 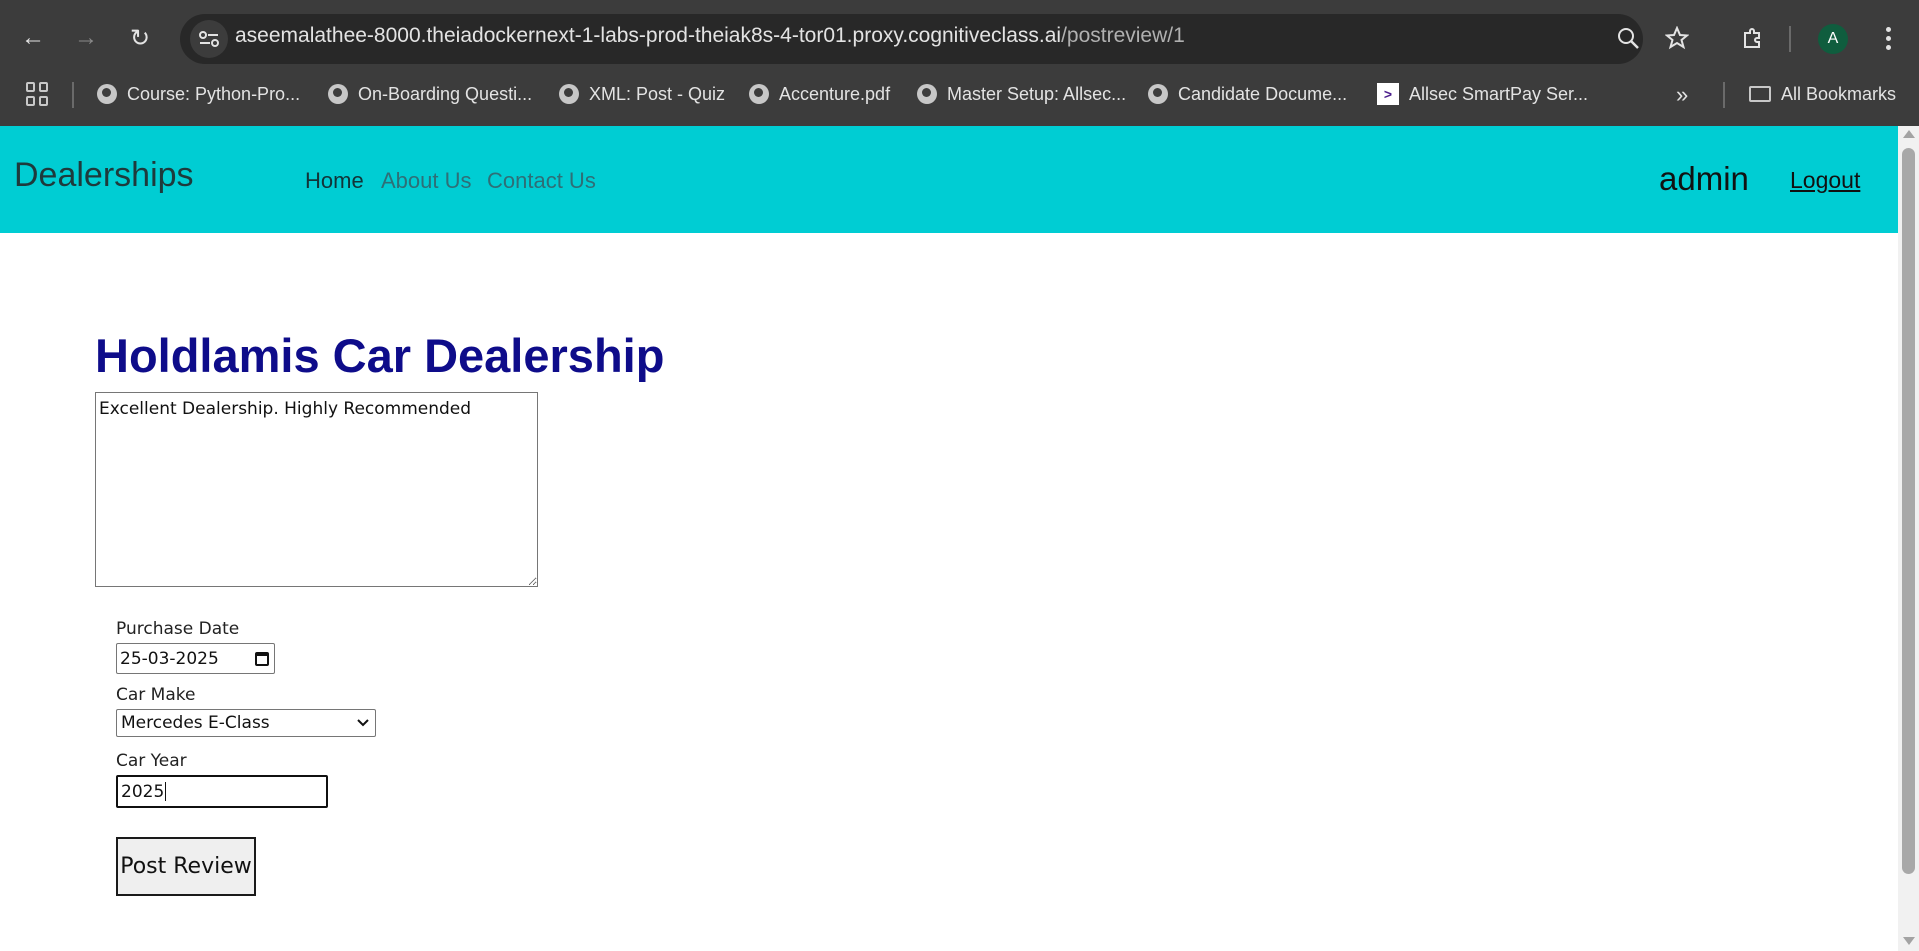 What do you see at coordinates (104, 175) in the screenshot?
I see `brand-title: Dealerships` at bounding box center [104, 175].